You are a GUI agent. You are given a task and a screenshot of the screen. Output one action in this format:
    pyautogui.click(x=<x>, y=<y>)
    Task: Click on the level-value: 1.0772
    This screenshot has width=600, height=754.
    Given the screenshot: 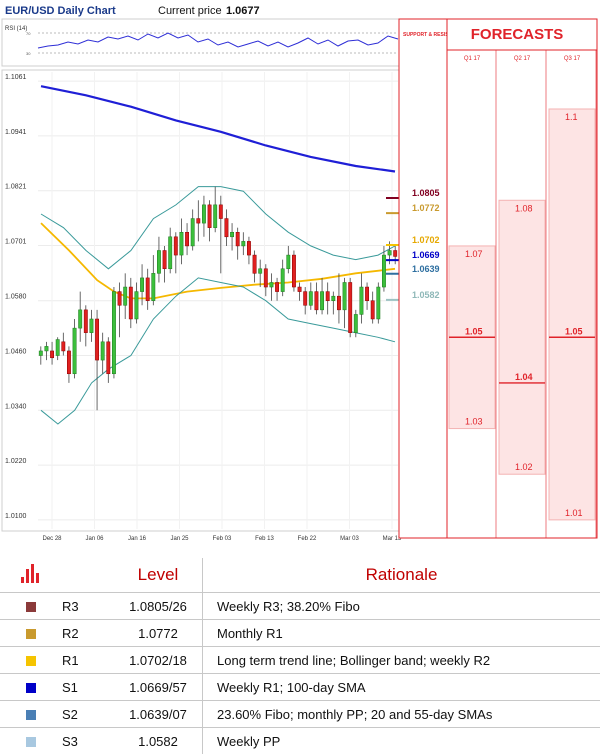 What is the action you would take?
    pyautogui.click(x=158, y=633)
    